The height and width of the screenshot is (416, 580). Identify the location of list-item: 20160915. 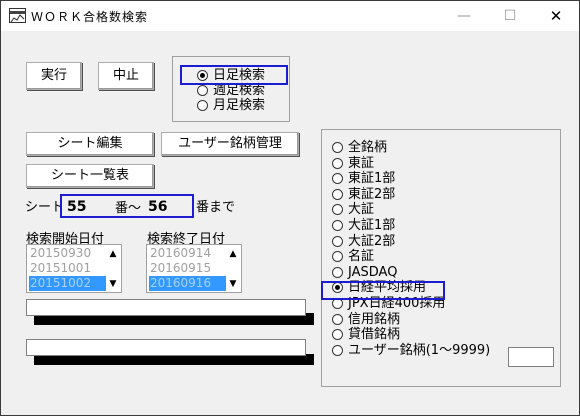
(188, 268).